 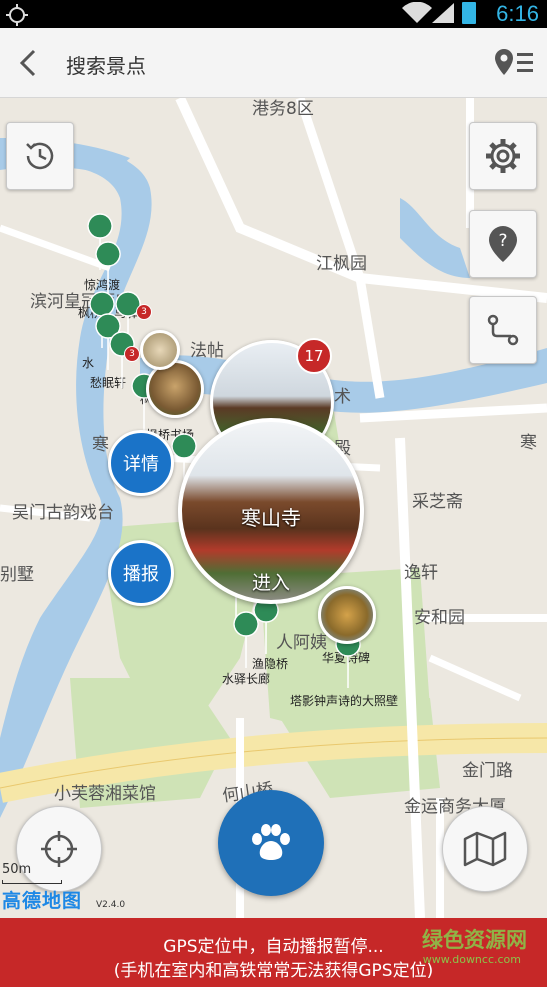 I want to click on clock-history-icon, so click(x=40, y=156).